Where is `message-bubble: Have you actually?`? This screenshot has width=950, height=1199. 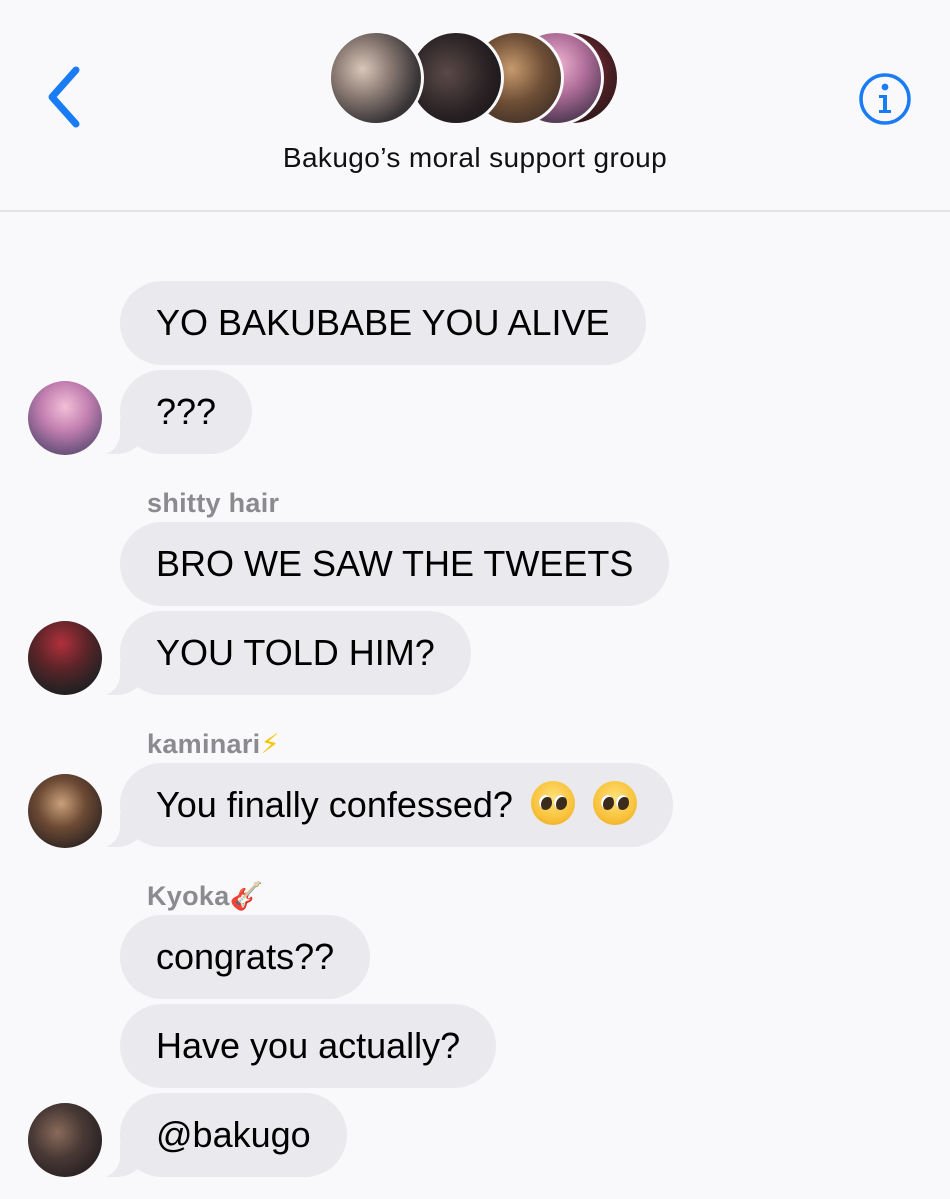 message-bubble: Have you actually? is located at coordinates (308, 1046).